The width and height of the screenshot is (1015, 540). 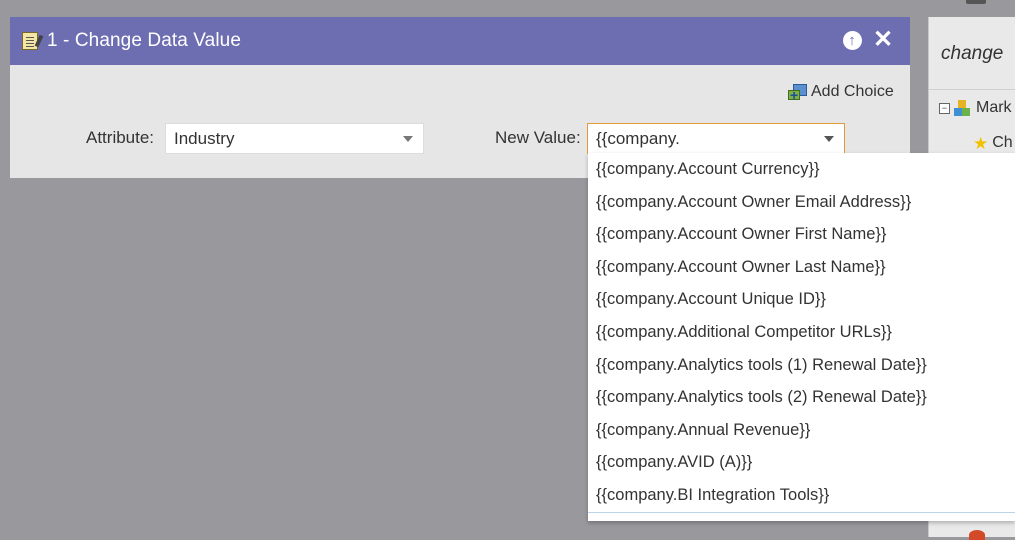 I want to click on move-up-button: ↑, so click(x=852, y=40).